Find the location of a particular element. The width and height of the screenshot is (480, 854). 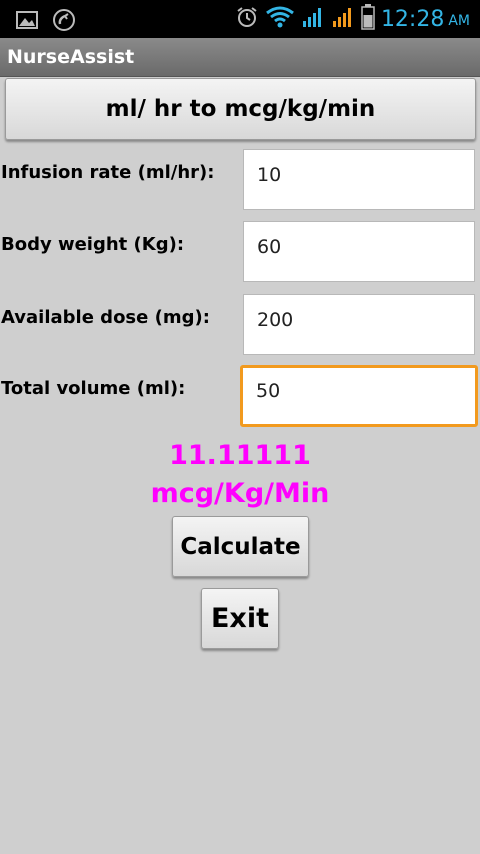

gallery-icon is located at coordinates (27, 22).